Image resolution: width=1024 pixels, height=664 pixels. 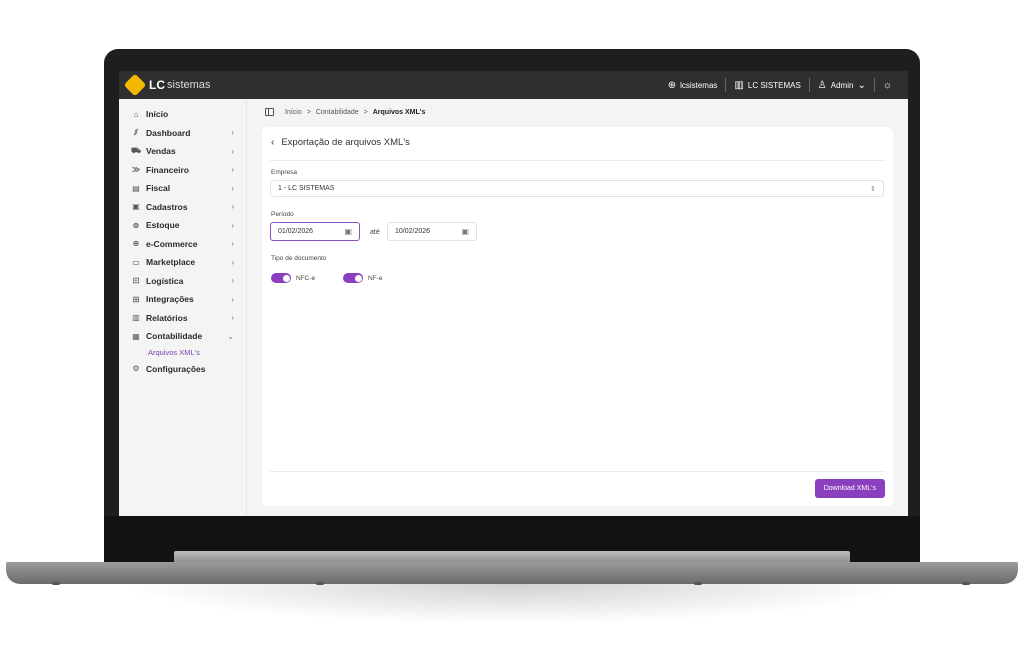 What do you see at coordinates (182, 225) in the screenshot?
I see `sidebar-item-estoque: ⊜ Estoque ›` at bounding box center [182, 225].